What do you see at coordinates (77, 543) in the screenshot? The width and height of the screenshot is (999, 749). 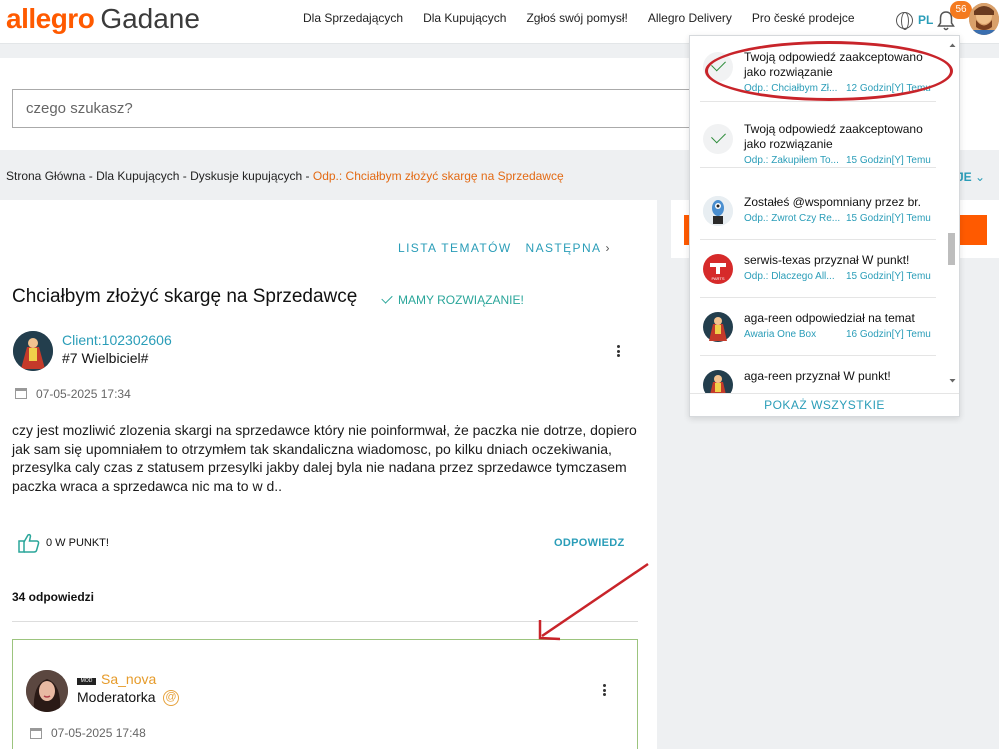 I see `kudos-count: 0 W PUNKT!` at bounding box center [77, 543].